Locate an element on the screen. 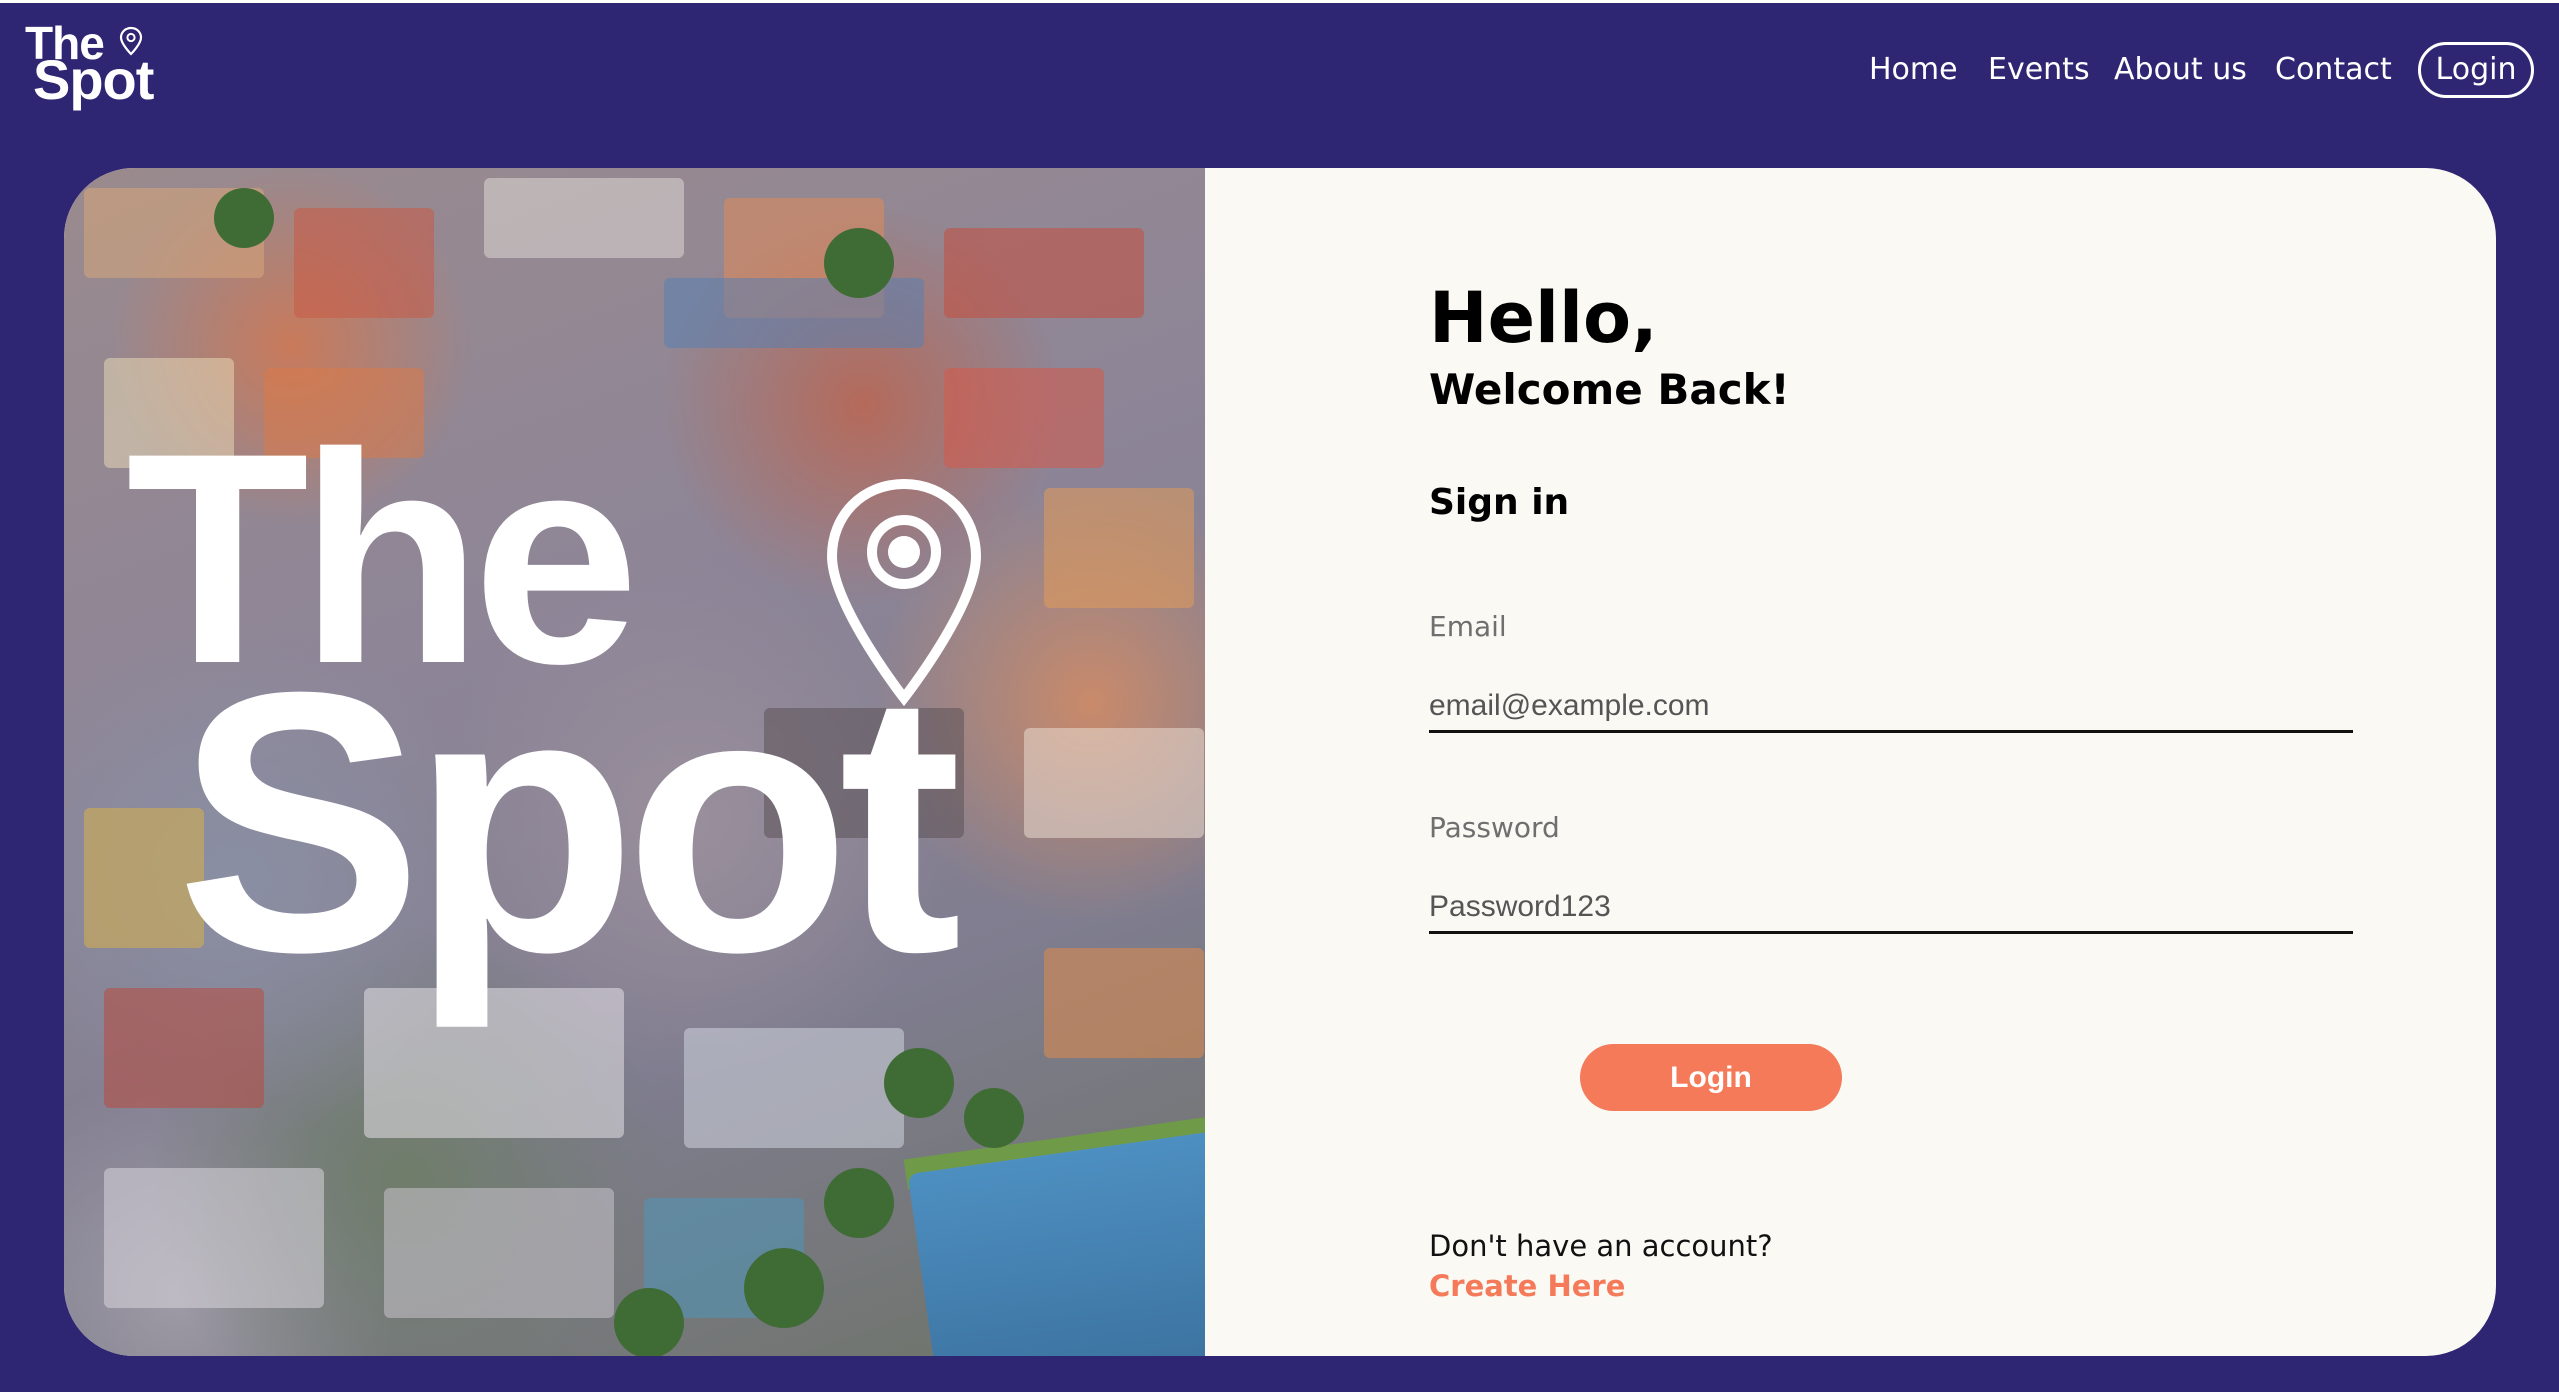  password-field is located at coordinates (1891, 908).